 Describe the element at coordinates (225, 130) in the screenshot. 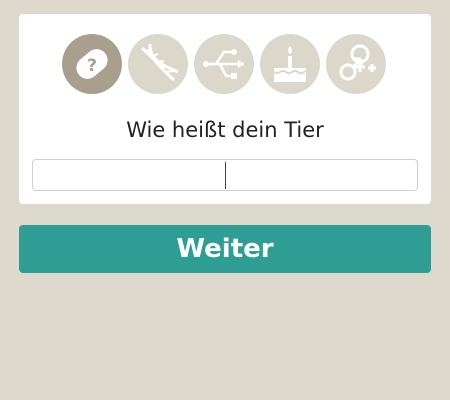

I see `pet-name-question: Wie heißt dein Tier` at that location.